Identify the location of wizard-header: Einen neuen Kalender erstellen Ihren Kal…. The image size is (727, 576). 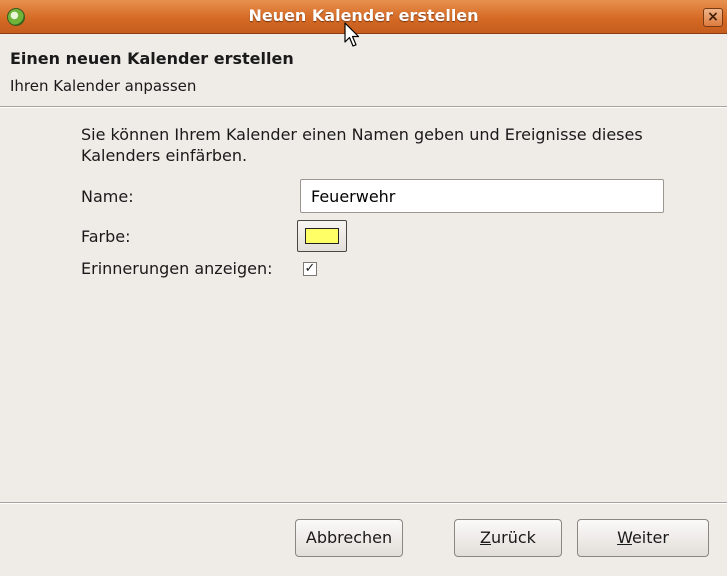
(363, 70).